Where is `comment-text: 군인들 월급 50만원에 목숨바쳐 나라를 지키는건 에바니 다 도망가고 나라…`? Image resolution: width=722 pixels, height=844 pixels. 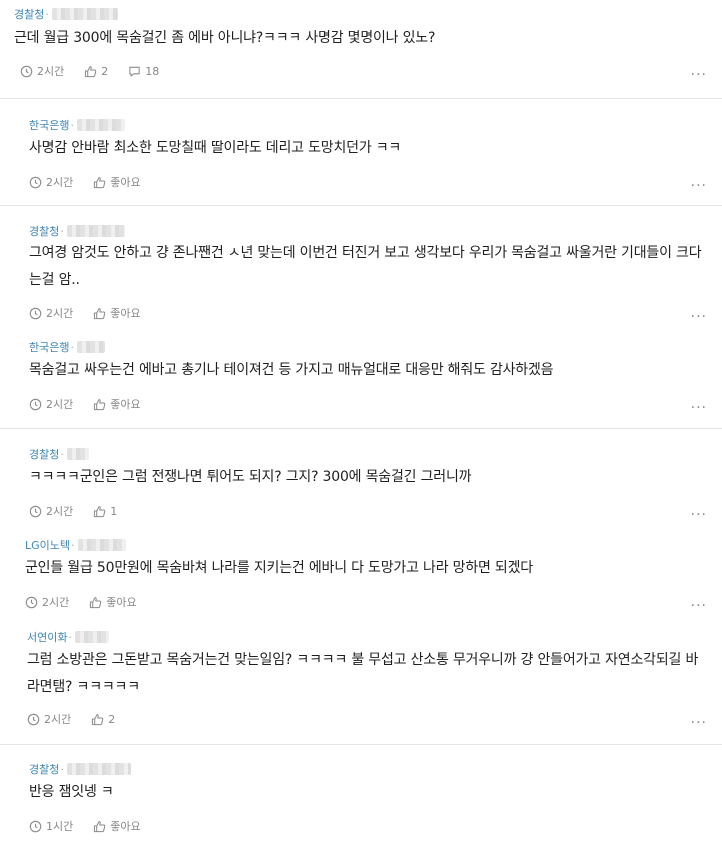
comment-text: 군인들 월급 50만원에 목숨바쳐 나라를 지키는건 에바니 다 도망가고 나라… is located at coordinates (279, 568).